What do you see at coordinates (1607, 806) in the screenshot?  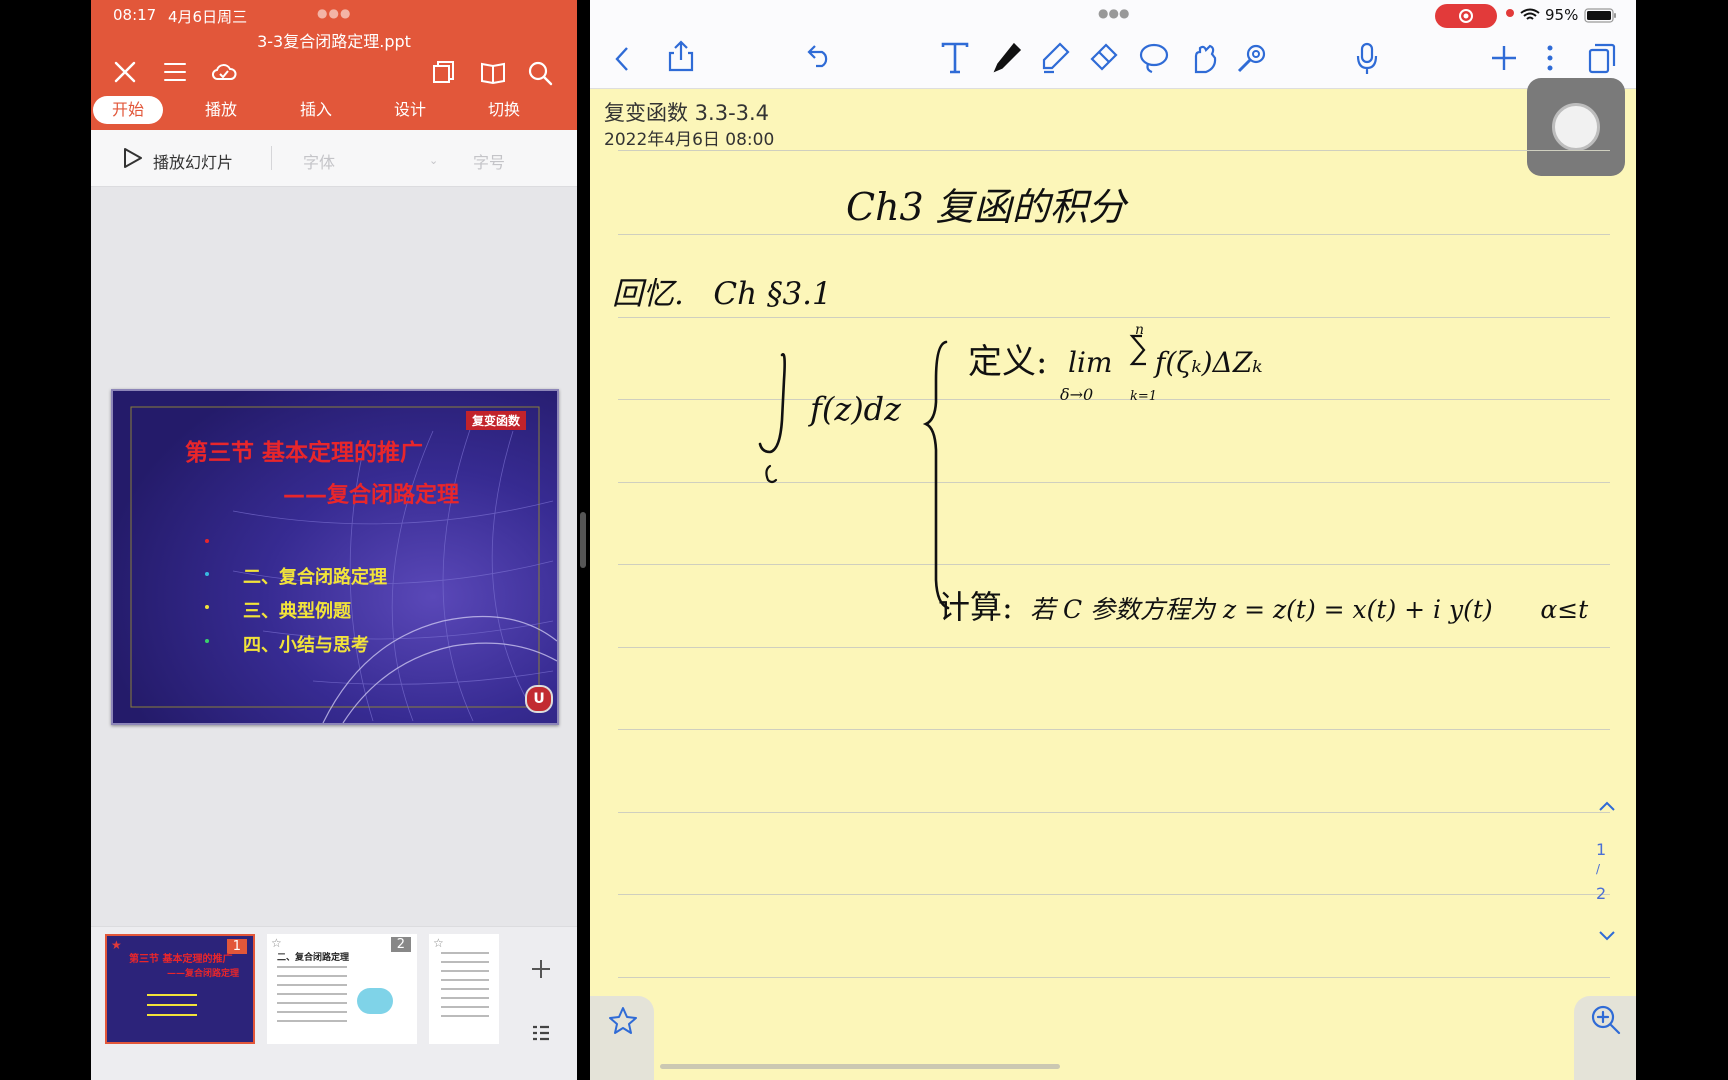 I see `page-up-chevron-icon` at bounding box center [1607, 806].